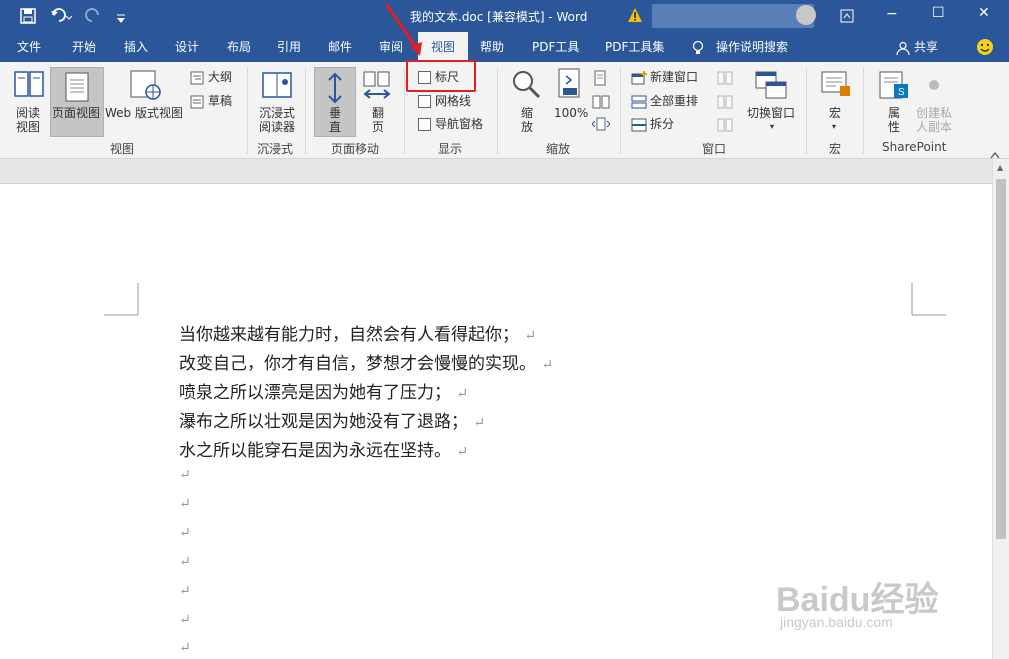 The width and height of the screenshot is (1009, 659). What do you see at coordinates (121, 16) in the screenshot?
I see `customize-qat-icon` at bounding box center [121, 16].